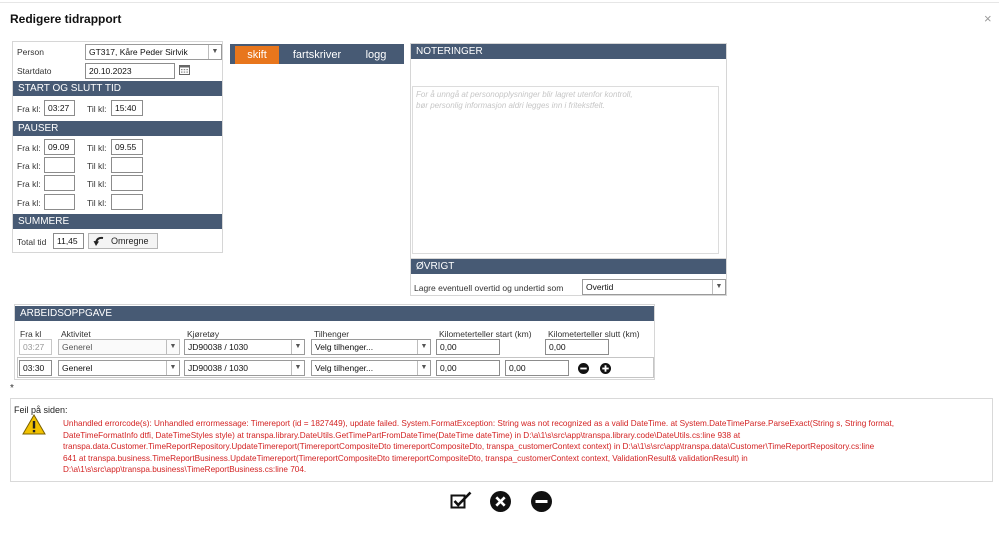 The image size is (999, 533). Describe the element at coordinates (77, 368) in the screenshot. I see `row2-aktivitet-value: Generel` at that location.